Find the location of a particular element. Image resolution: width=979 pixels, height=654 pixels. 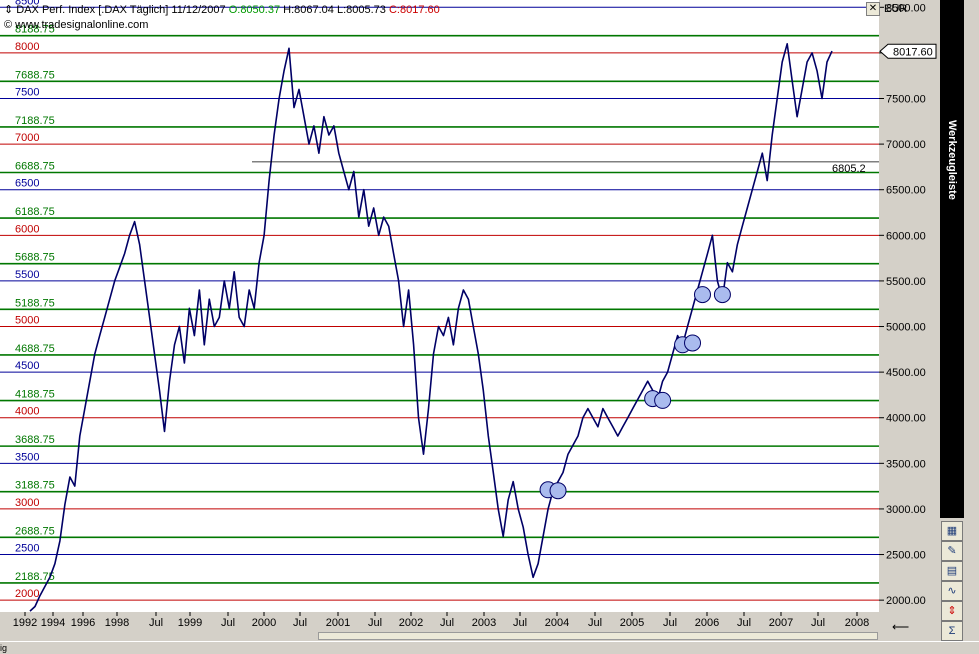

x-tick-label: 2000 is located at coordinates (264, 623).